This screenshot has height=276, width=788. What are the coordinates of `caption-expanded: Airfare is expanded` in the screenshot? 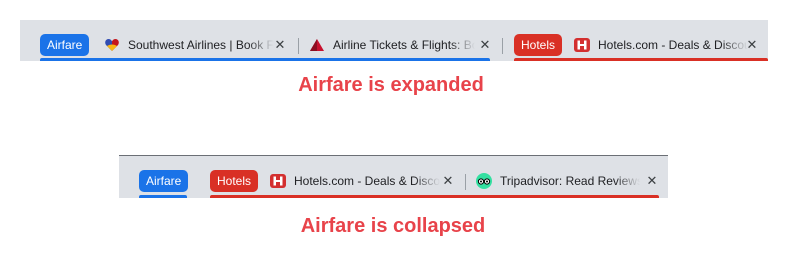 It's located at (391, 85).